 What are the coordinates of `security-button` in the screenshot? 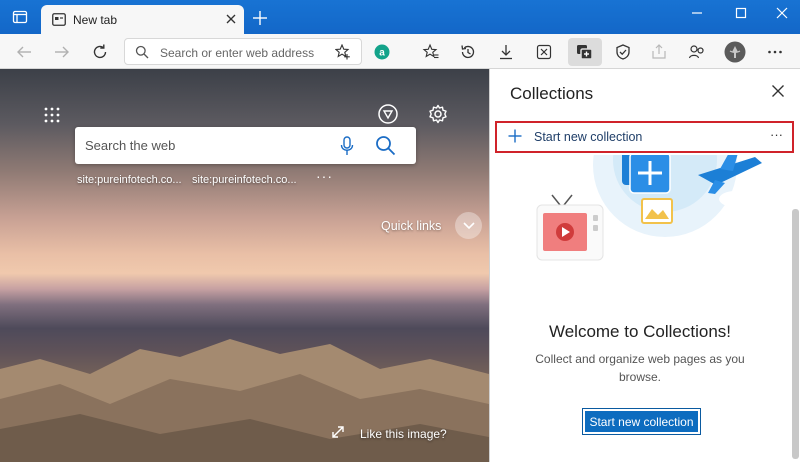 It's located at (623, 52).